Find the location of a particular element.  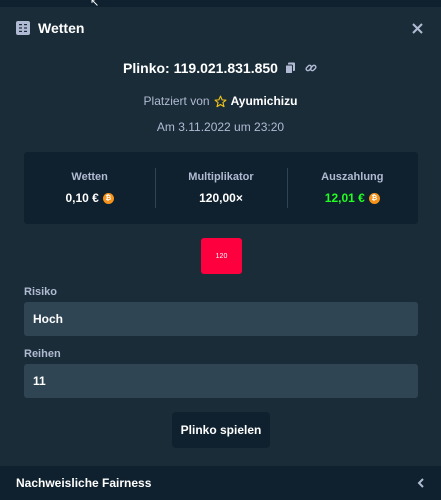

modal-header: Wetten is located at coordinates (220, 28).